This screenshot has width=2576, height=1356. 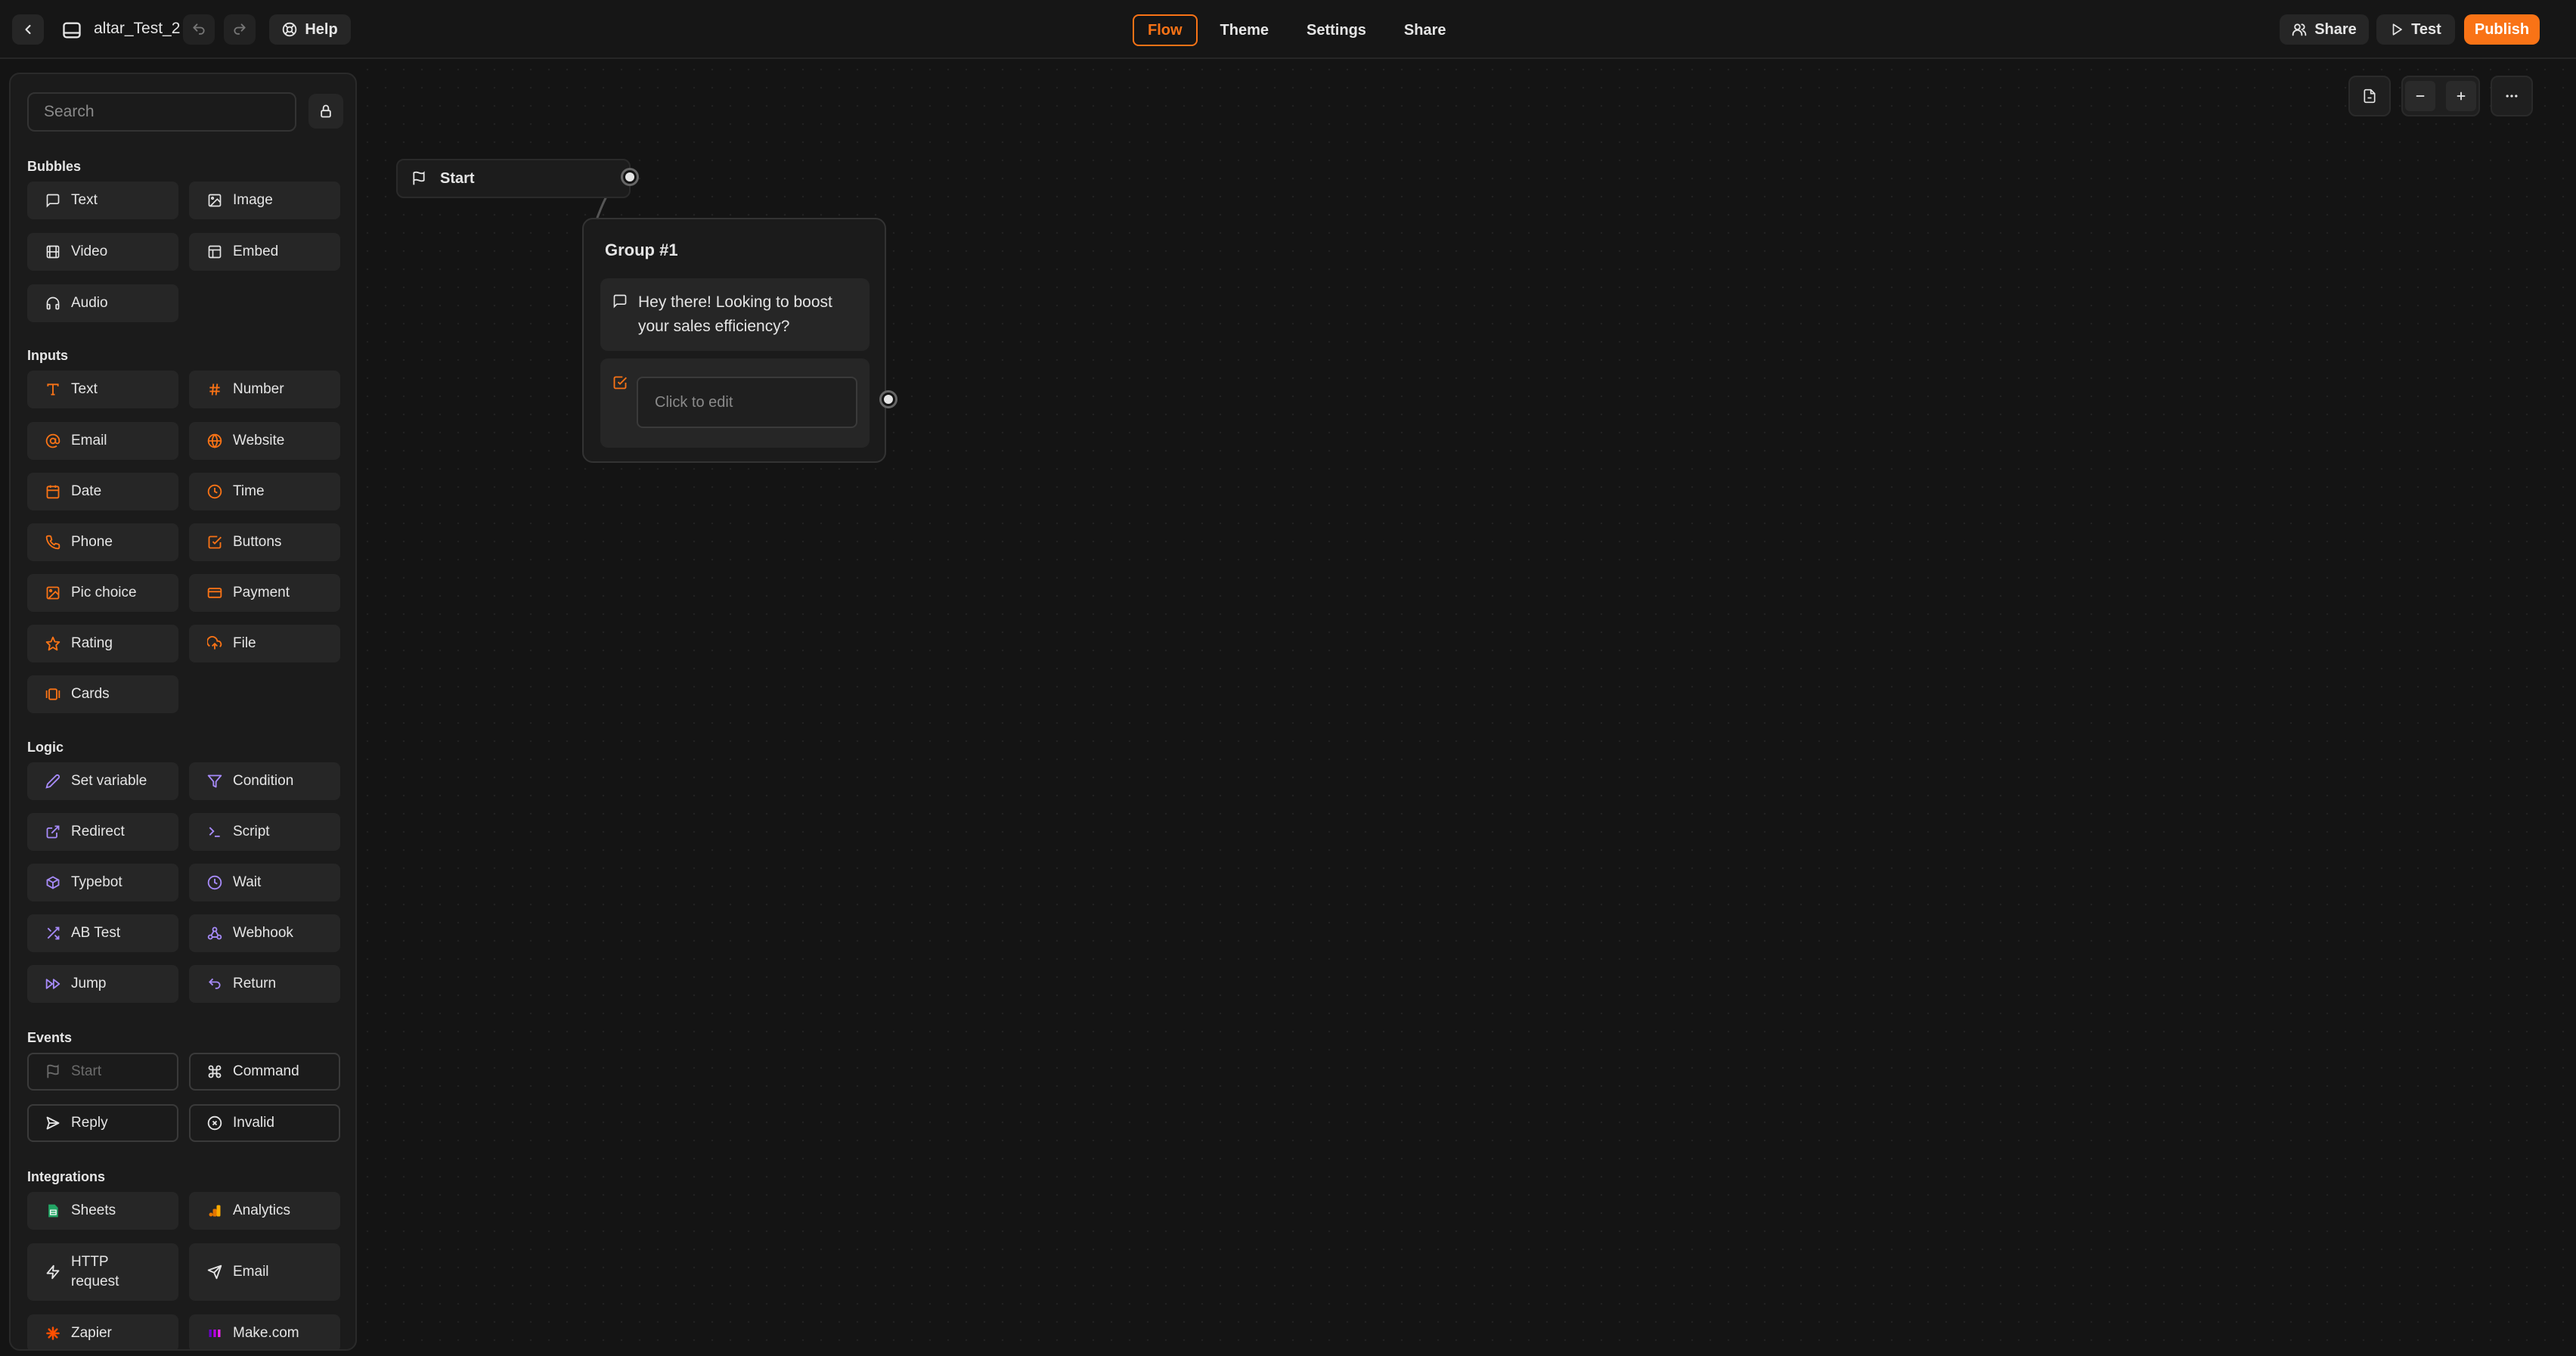 I want to click on block-label: Webhook, so click(x=263, y=933).